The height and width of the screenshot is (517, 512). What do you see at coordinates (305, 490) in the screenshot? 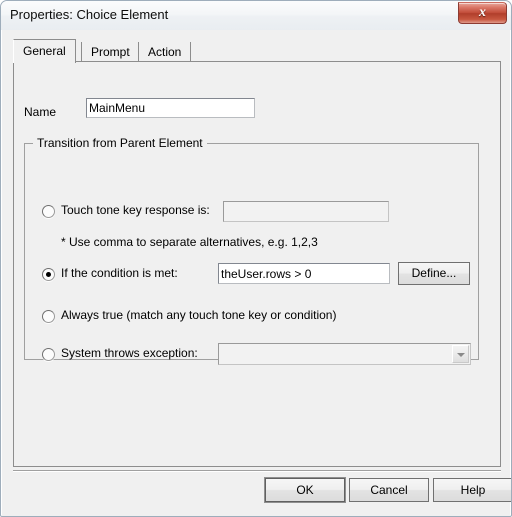
I see `ok-button: OK` at bounding box center [305, 490].